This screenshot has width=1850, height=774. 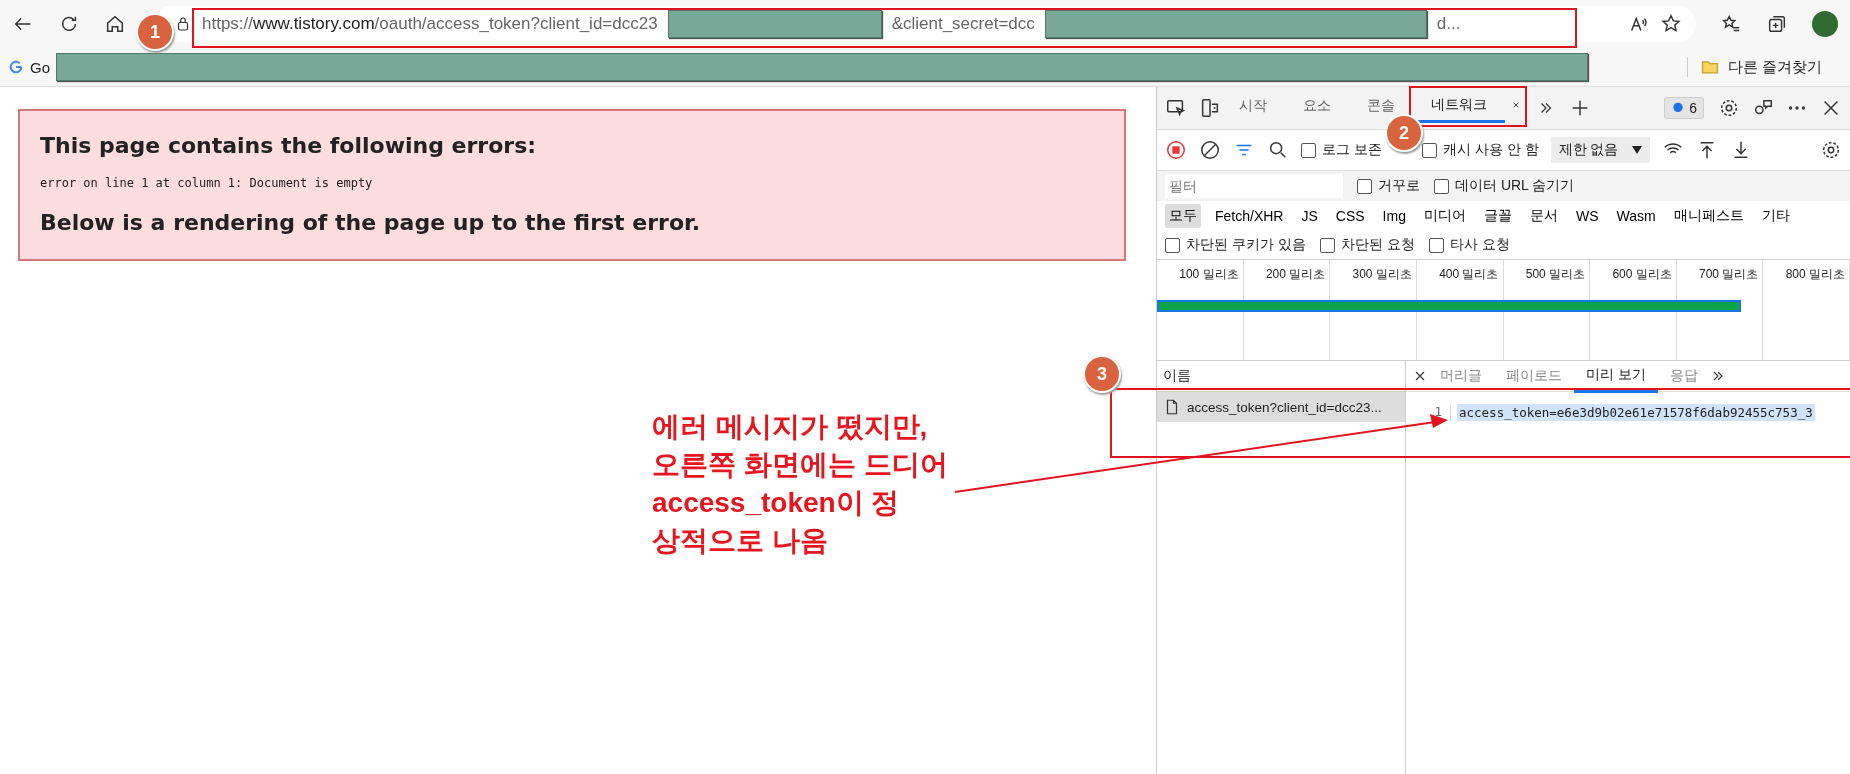 I want to click on annotation-note: 에러 메시지가 떴지만, 오른쪽 화면에는 드디어 access_token이 정 상적으로 나옴, so click(x=800, y=484).